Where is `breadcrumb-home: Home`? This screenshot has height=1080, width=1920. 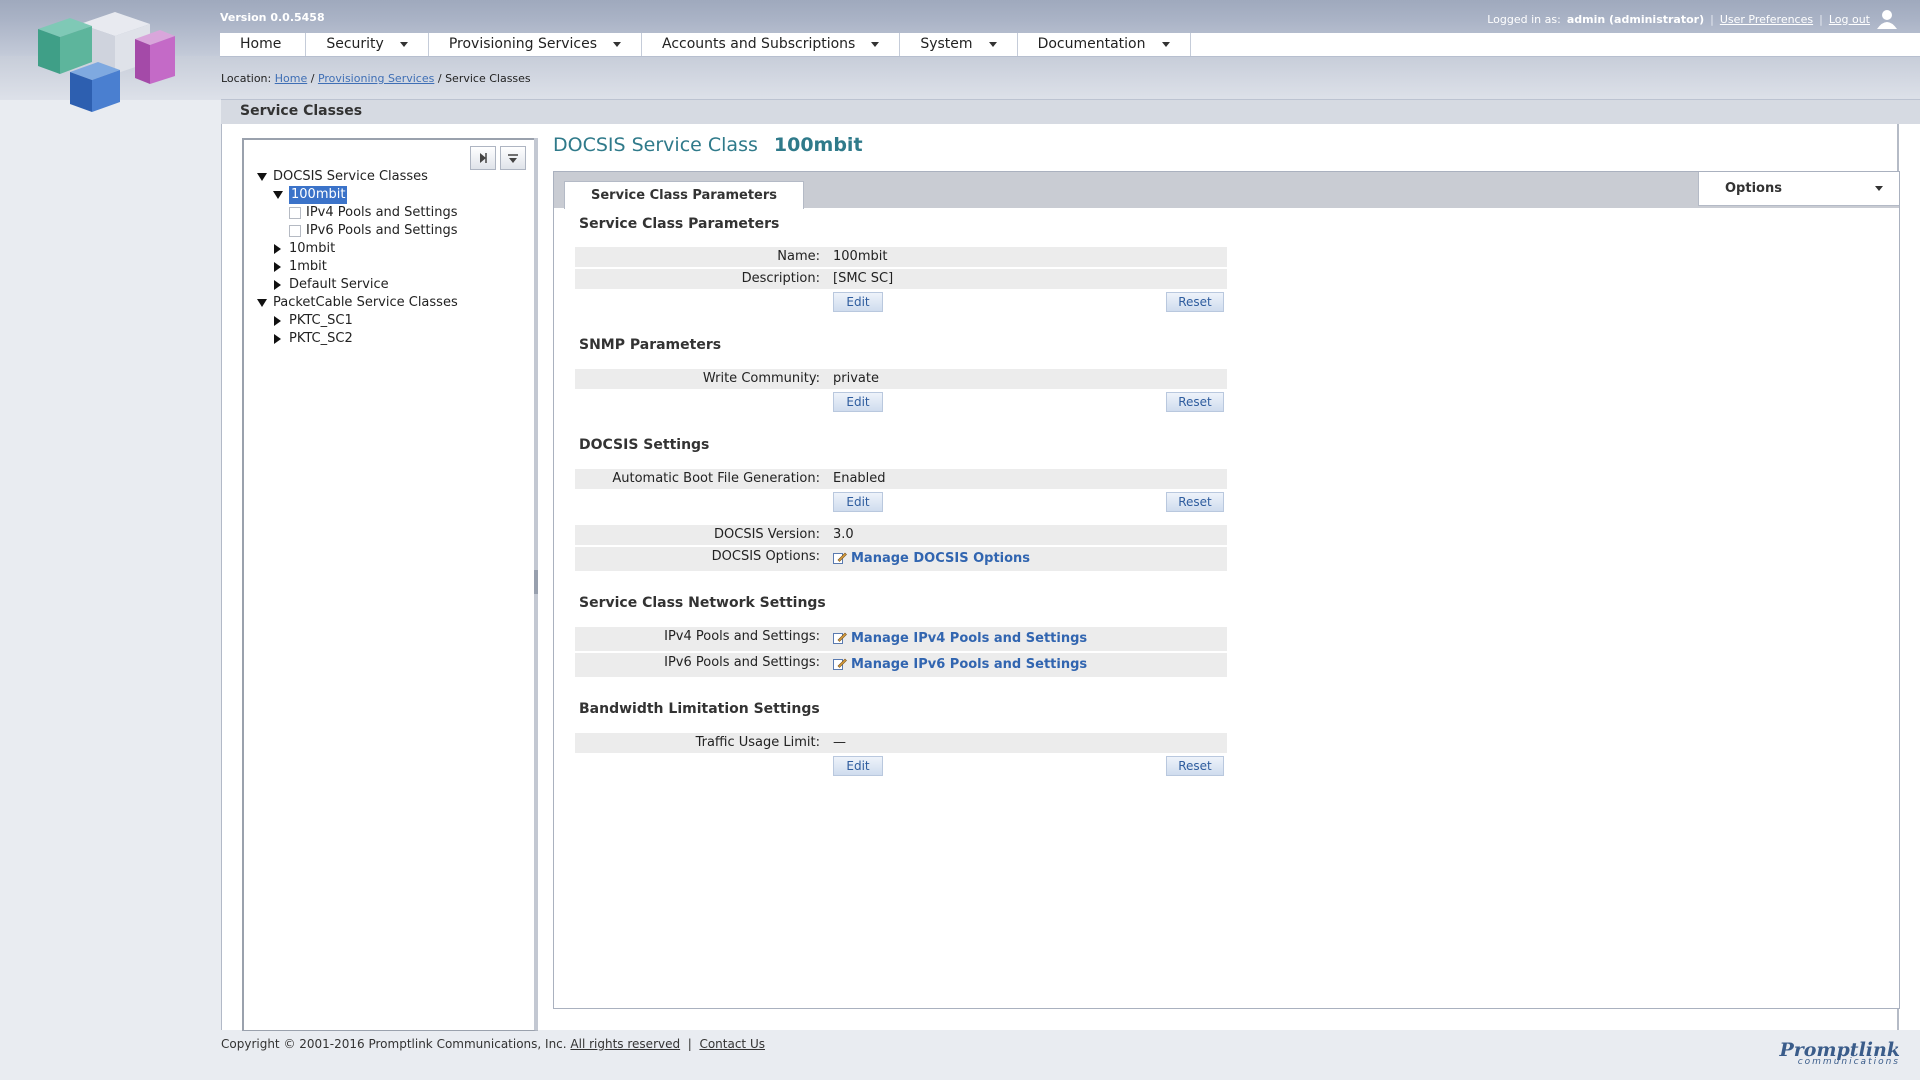 breadcrumb-home: Home is located at coordinates (291, 78).